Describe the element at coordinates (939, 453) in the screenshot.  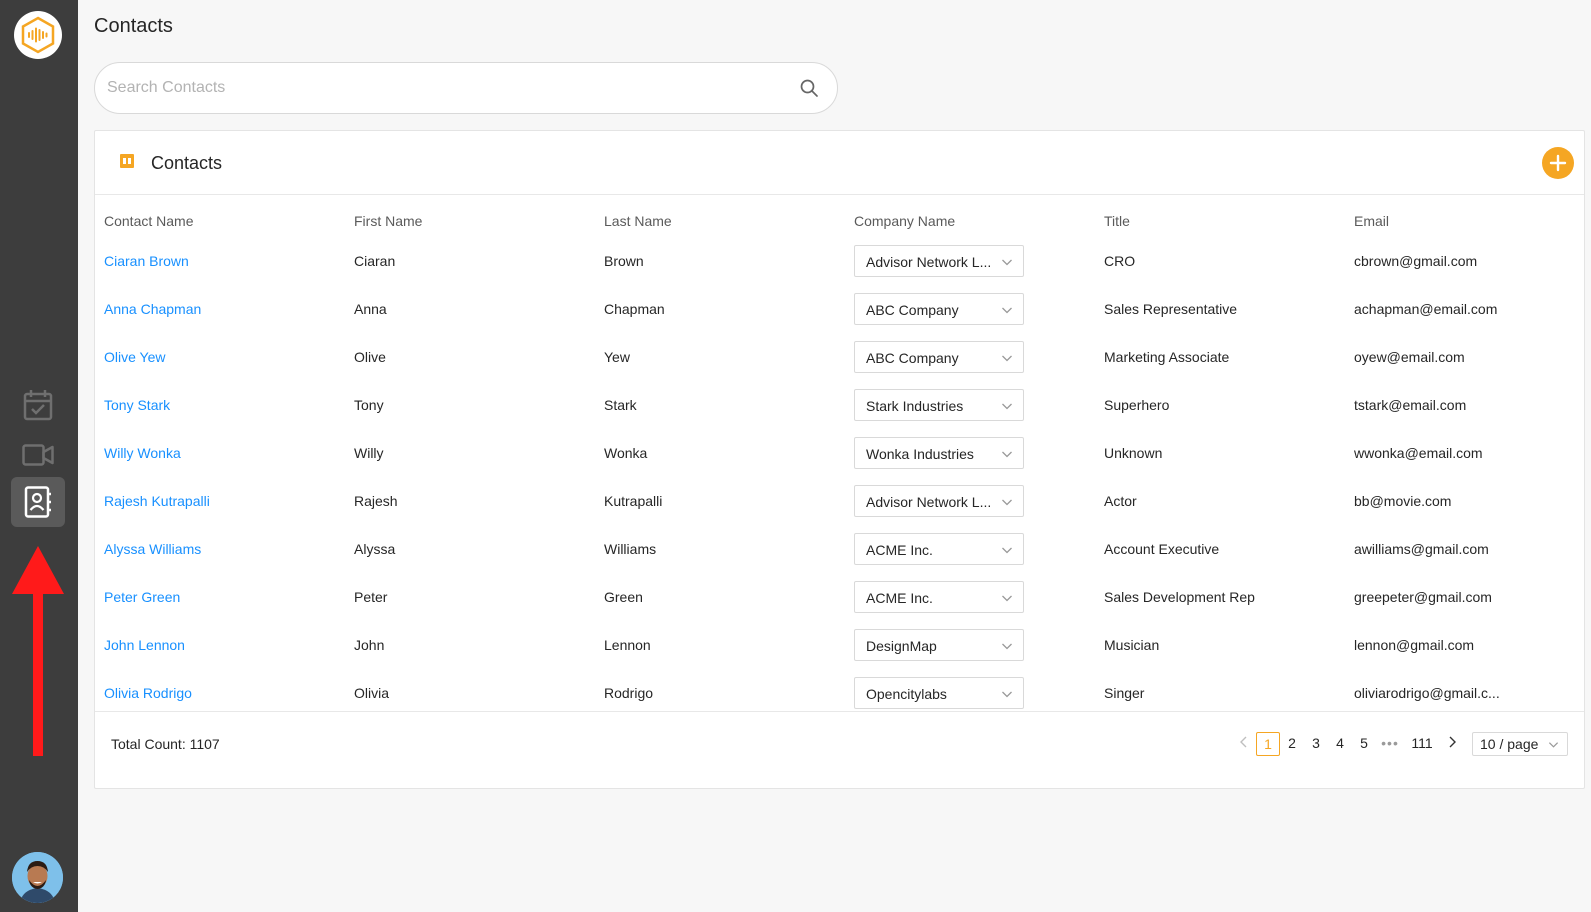
I see `company-select: Wonka Industries` at that location.